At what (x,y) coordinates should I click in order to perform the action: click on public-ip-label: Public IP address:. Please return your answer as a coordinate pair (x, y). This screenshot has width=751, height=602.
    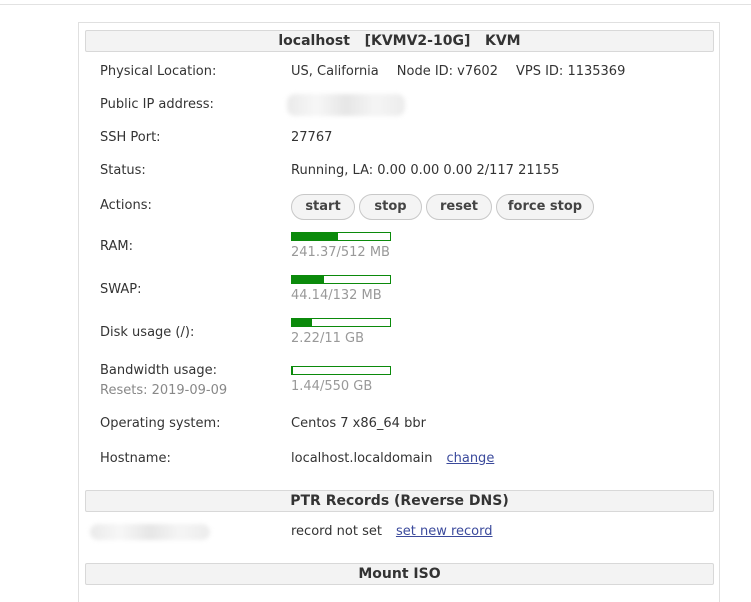
    Looking at the image, I should click on (157, 105).